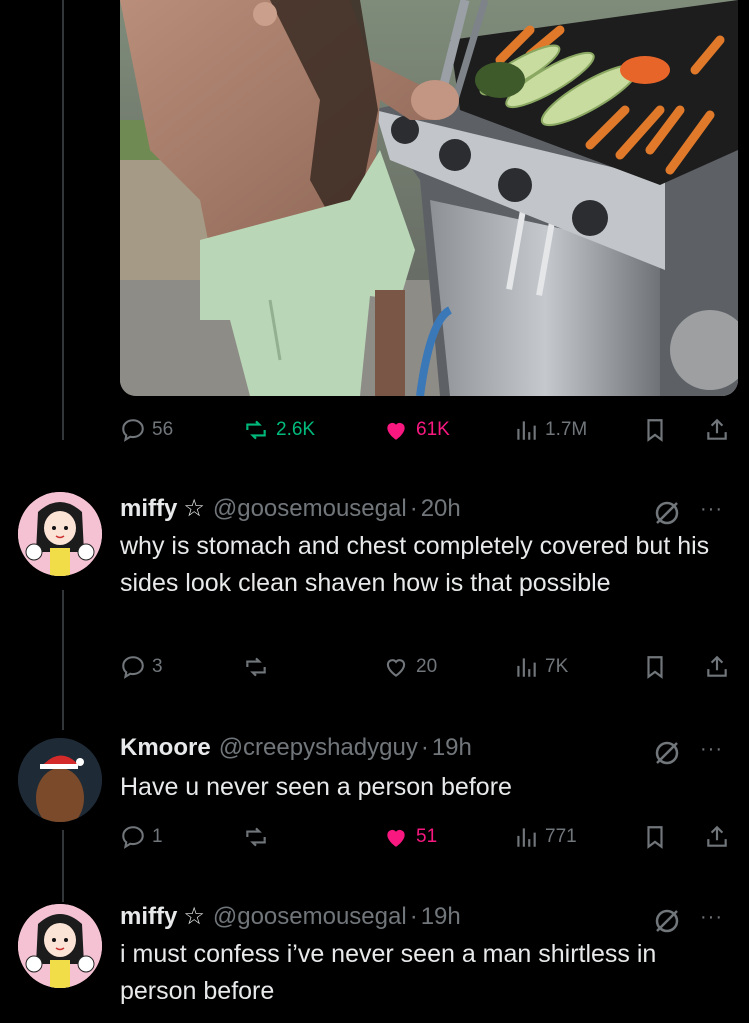  What do you see at coordinates (165, 748) in the screenshot?
I see `display-name: Kmoore` at bounding box center [165, 748].